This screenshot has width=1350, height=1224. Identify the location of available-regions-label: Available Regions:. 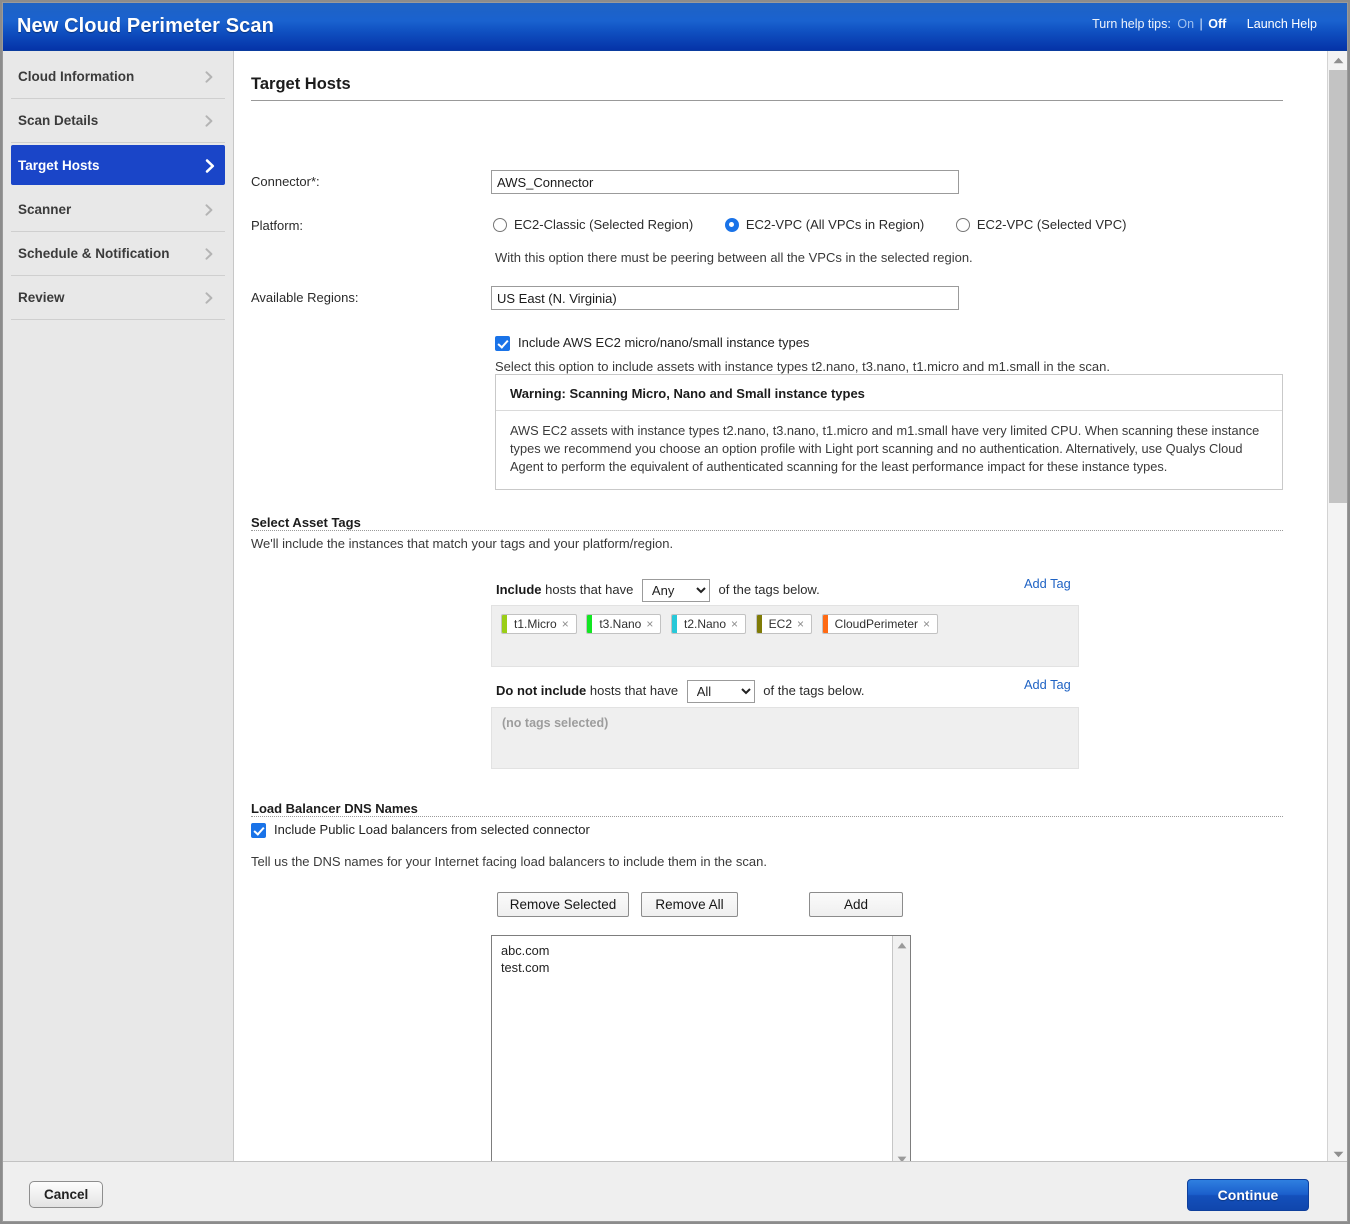
(305, 297).